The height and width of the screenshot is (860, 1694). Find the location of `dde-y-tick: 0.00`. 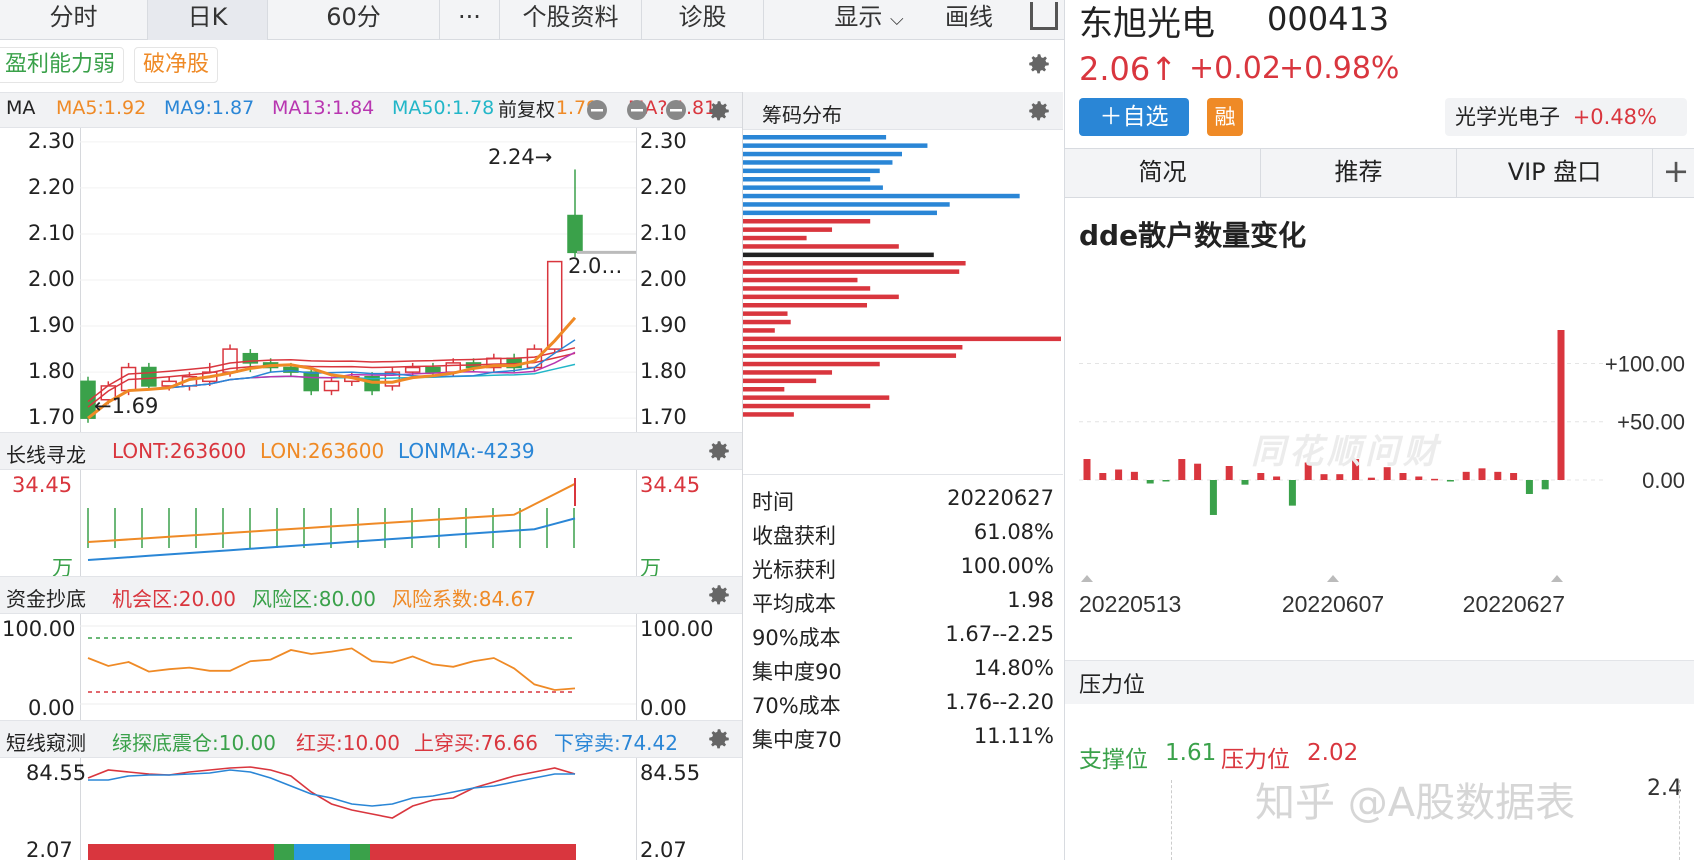

dde-y-tick: 0.00 is located at coordinates (1663, 480).